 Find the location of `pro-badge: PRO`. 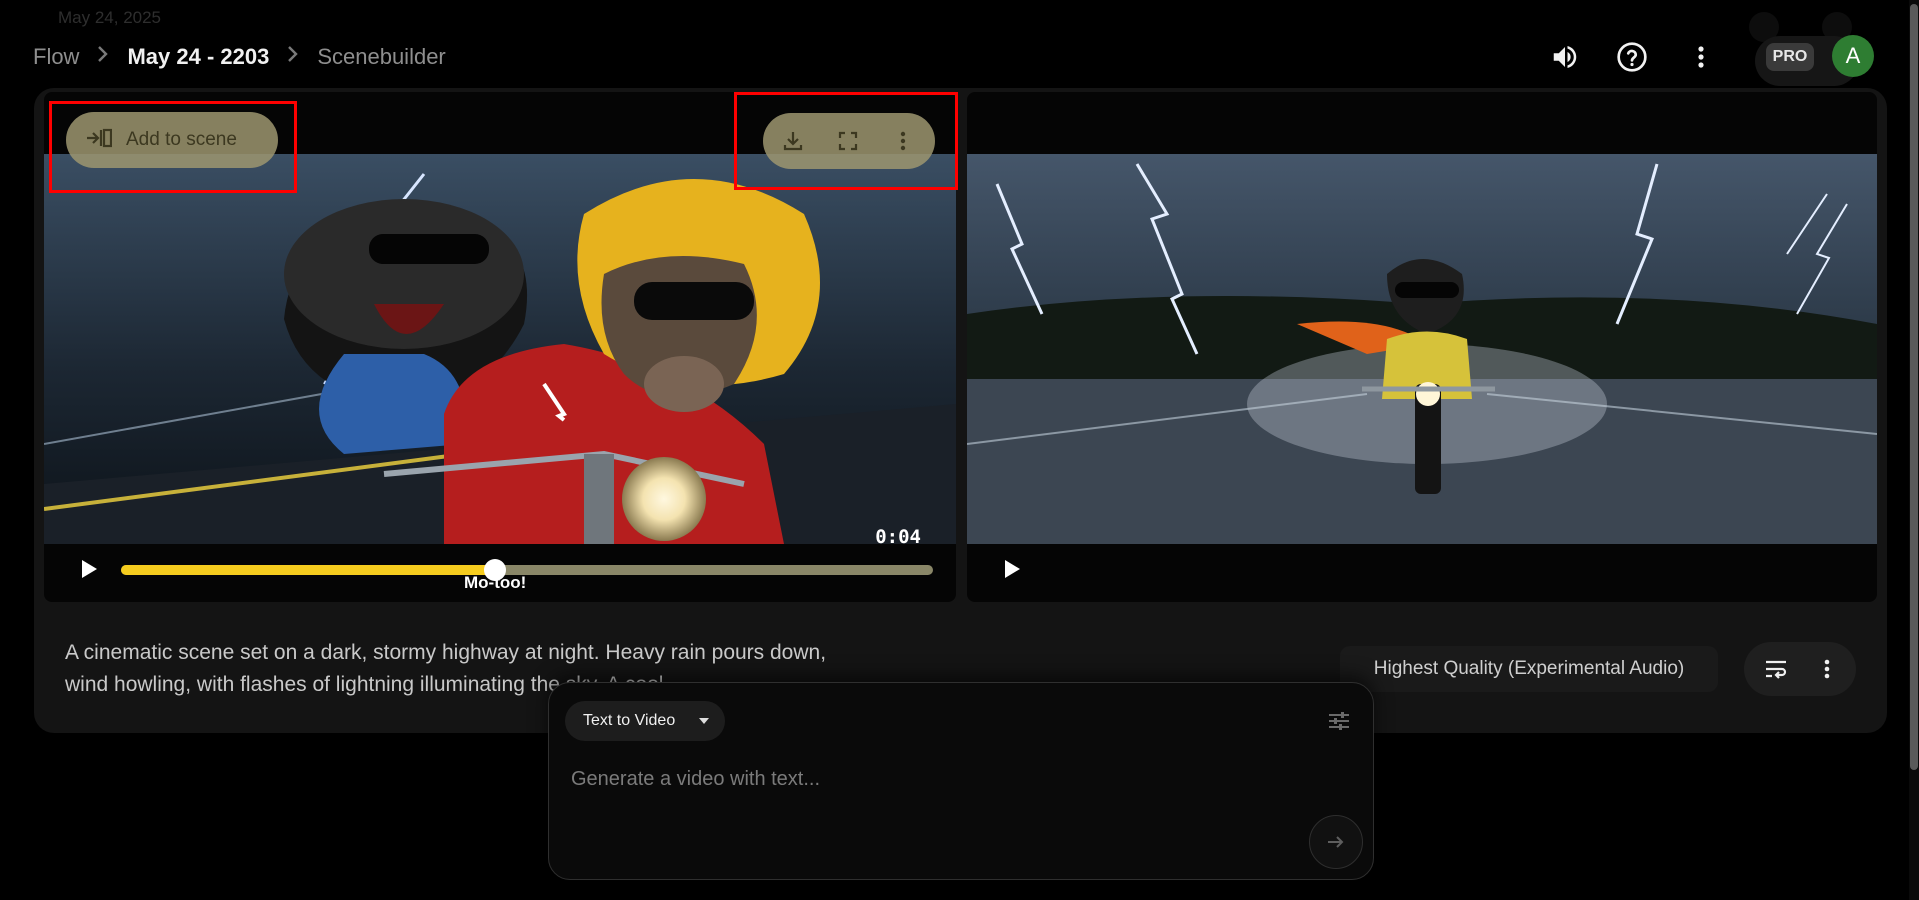

pro-badge: PRO is located at coordinates (1790, 57).